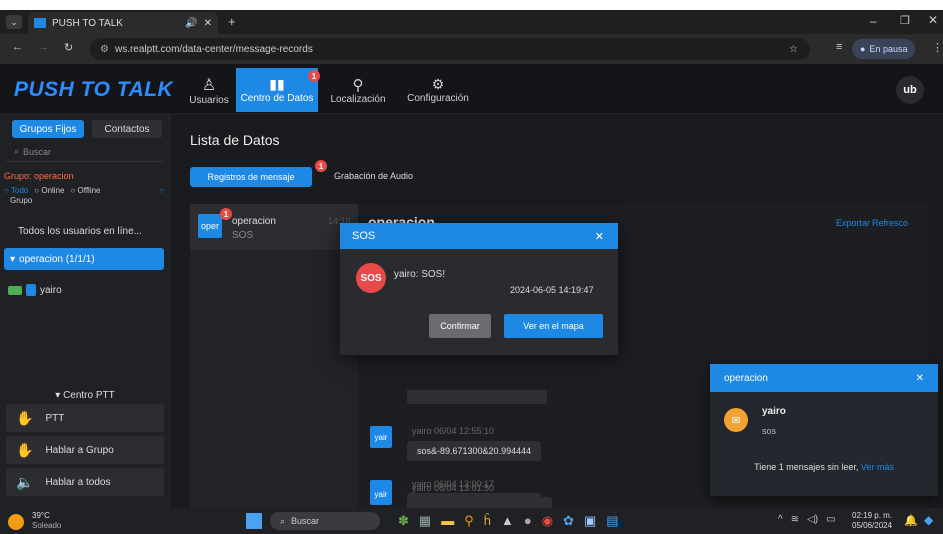  I want to click on sos-icon: SOS, so click(371, 278).